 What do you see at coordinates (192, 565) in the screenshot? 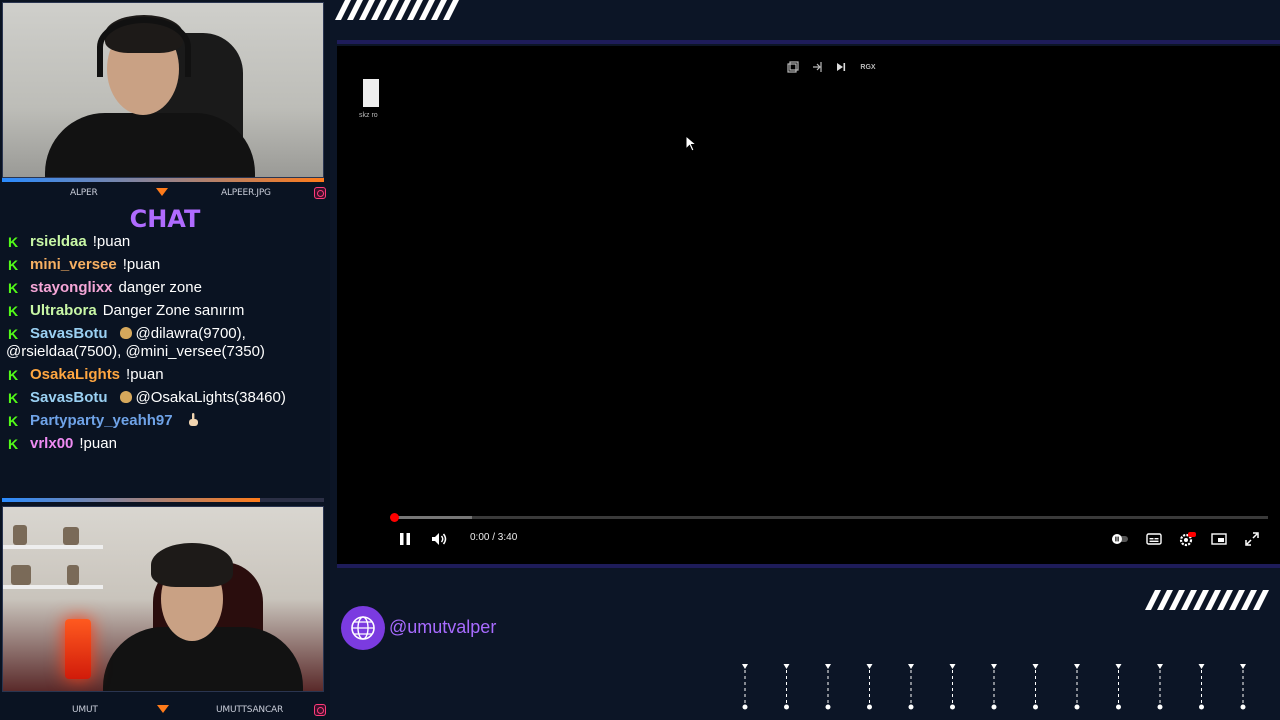
I see `person-hair` at bounding box center [192, 565].